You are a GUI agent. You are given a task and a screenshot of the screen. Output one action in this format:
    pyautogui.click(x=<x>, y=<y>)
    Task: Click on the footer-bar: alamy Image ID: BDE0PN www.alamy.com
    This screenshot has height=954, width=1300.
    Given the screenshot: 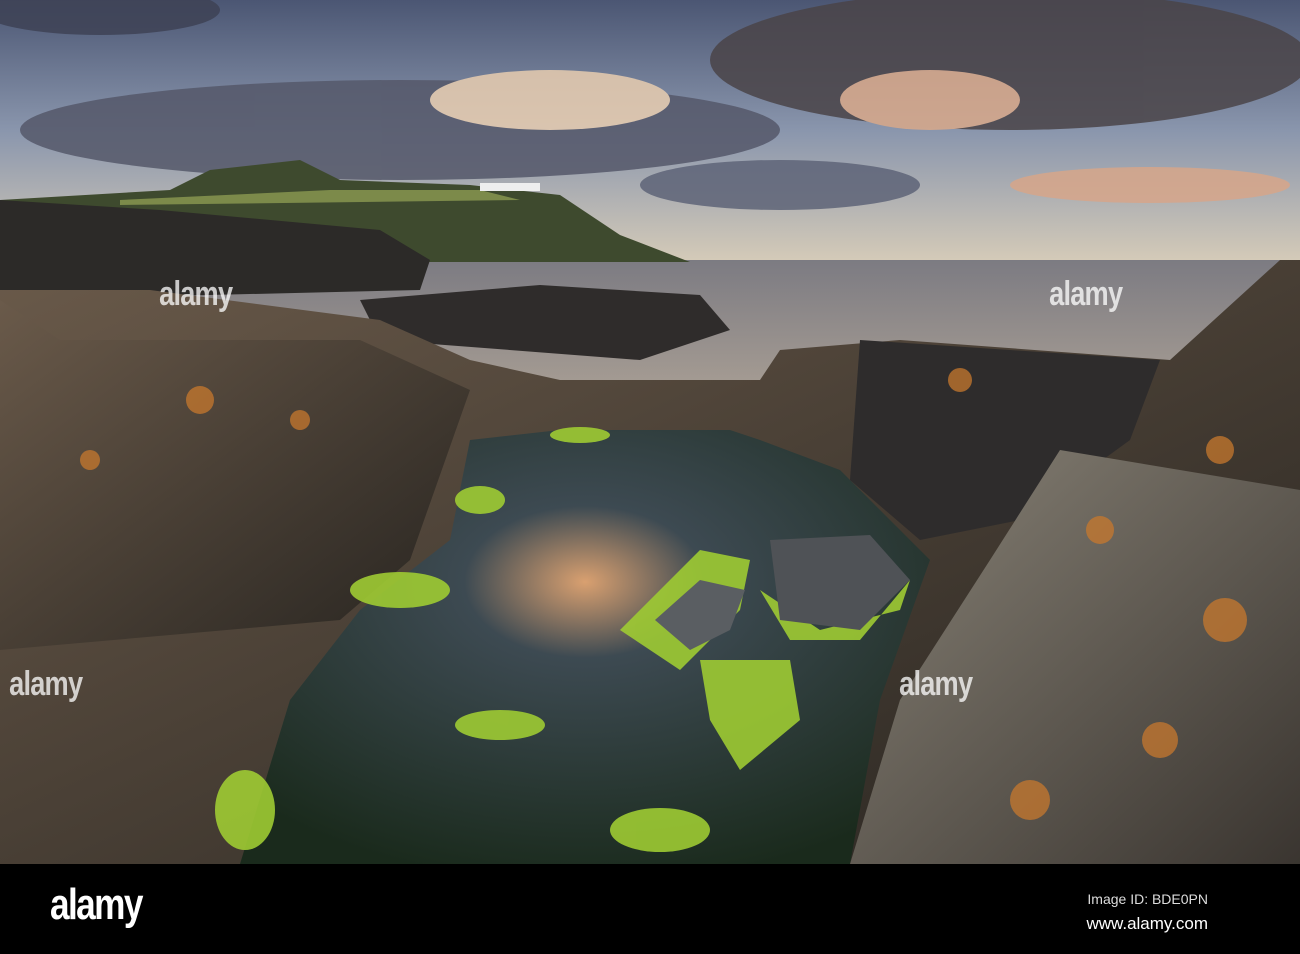 What is the action you would take?
    pyautogui.click(x=650, y=909)
    